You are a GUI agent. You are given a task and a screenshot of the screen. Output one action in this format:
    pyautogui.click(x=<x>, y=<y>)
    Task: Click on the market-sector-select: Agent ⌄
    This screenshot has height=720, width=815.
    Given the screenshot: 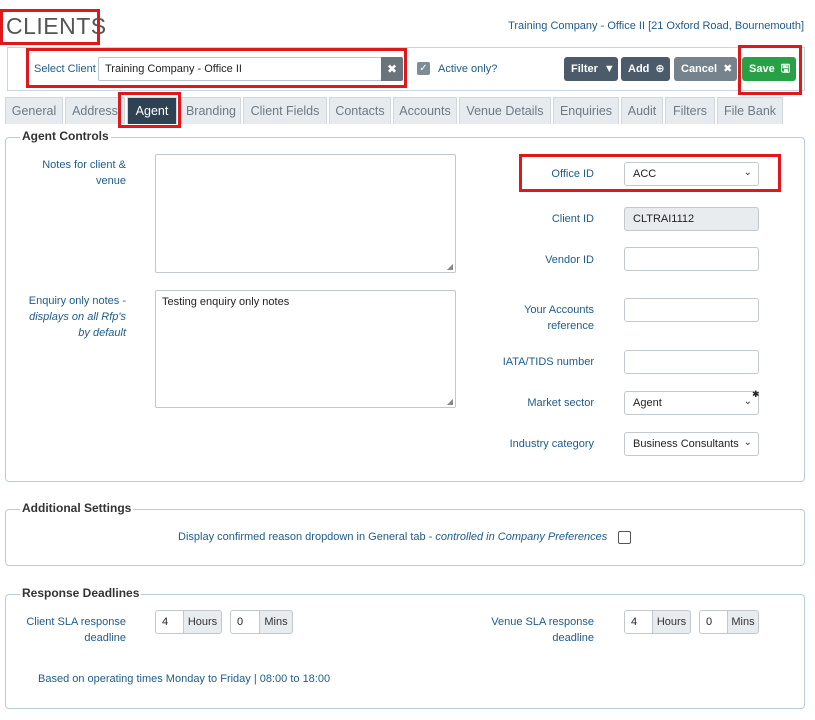 What is the action you would take?
    pyautogui.click(x=691, y=403)
    